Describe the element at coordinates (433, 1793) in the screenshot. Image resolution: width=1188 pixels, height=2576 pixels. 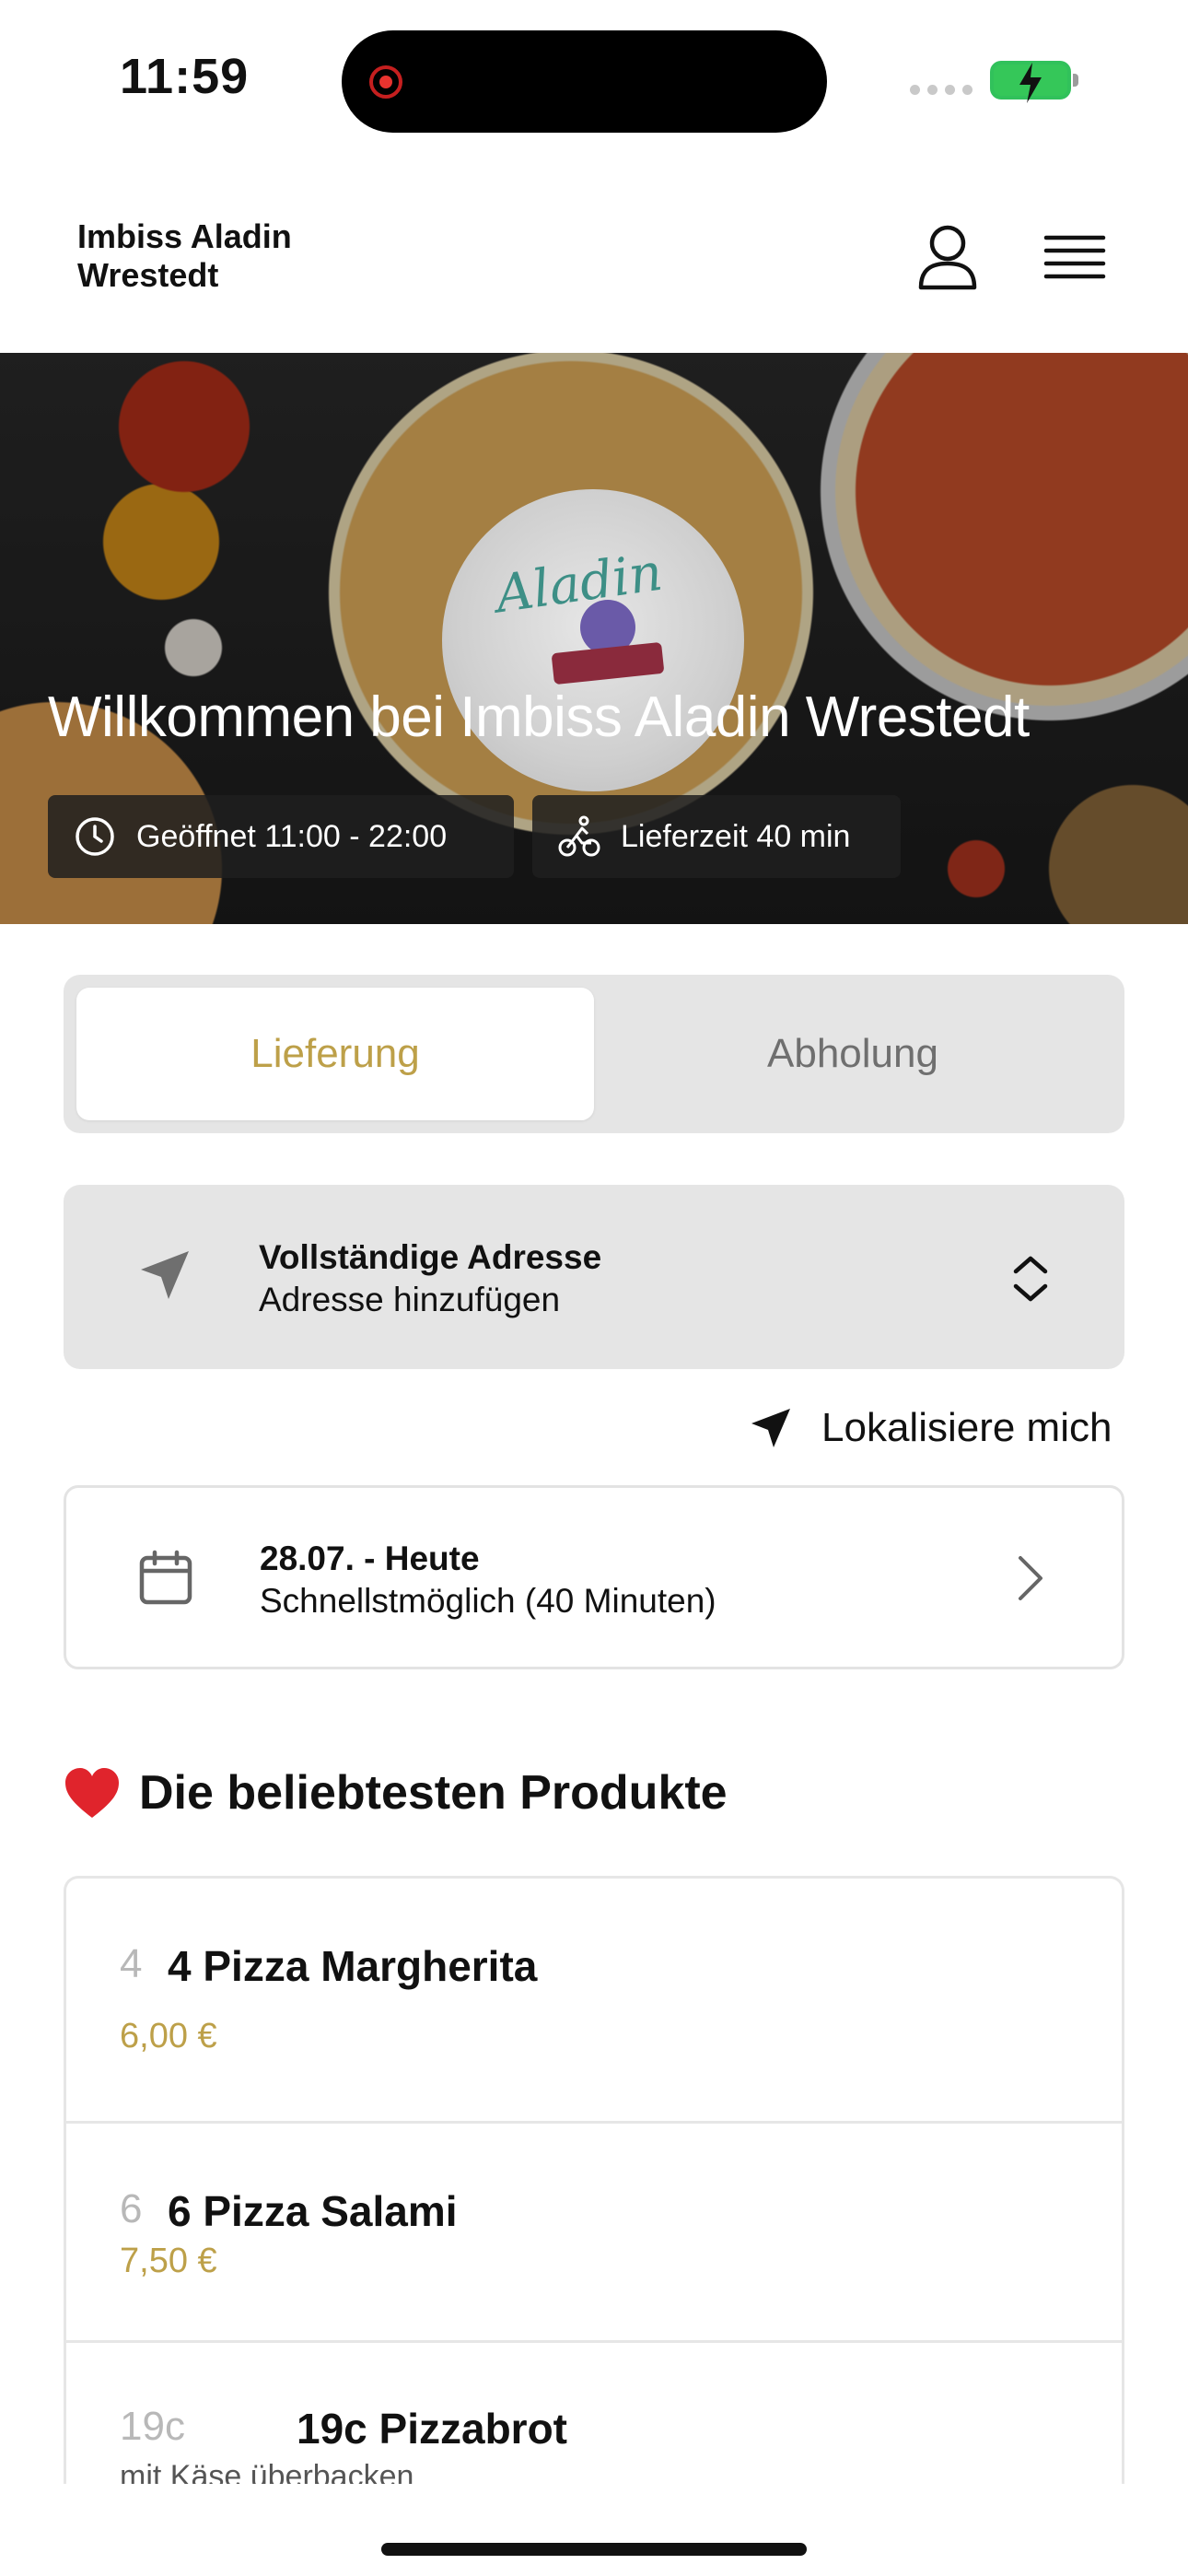
I see `popular-products-title: Die beliebtesten Produkte` at that location.